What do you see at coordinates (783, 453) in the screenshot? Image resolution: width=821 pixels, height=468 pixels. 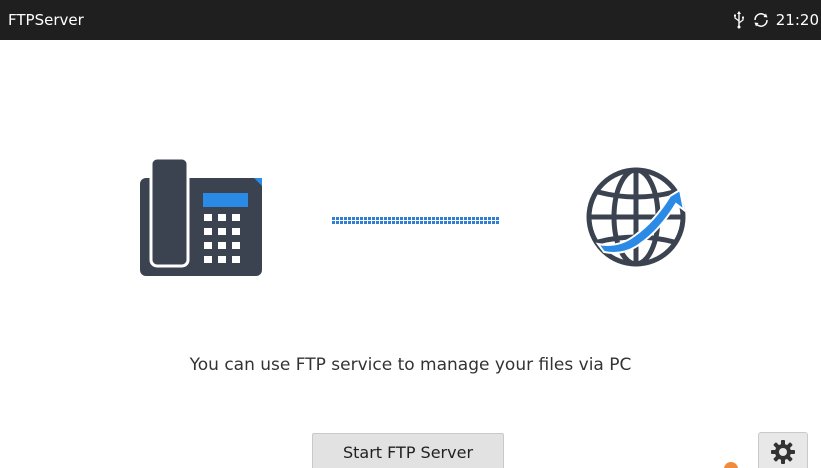 I see `gear-icon` at bounding box center [783, 453].